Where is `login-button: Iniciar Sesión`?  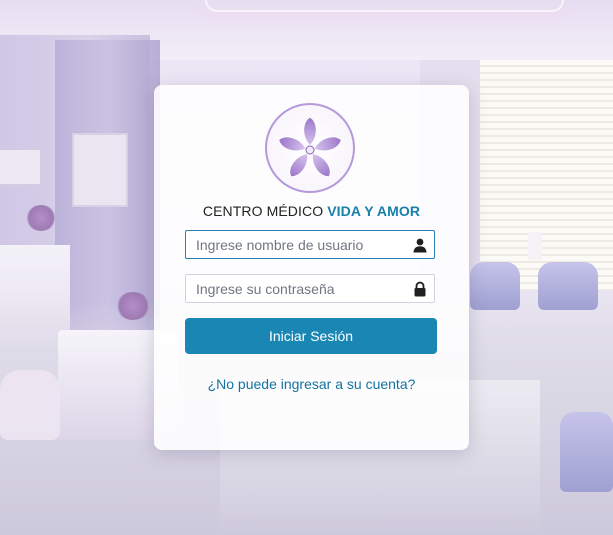 login-button: Iniciar Sesión is located at coordinates (311, 336).